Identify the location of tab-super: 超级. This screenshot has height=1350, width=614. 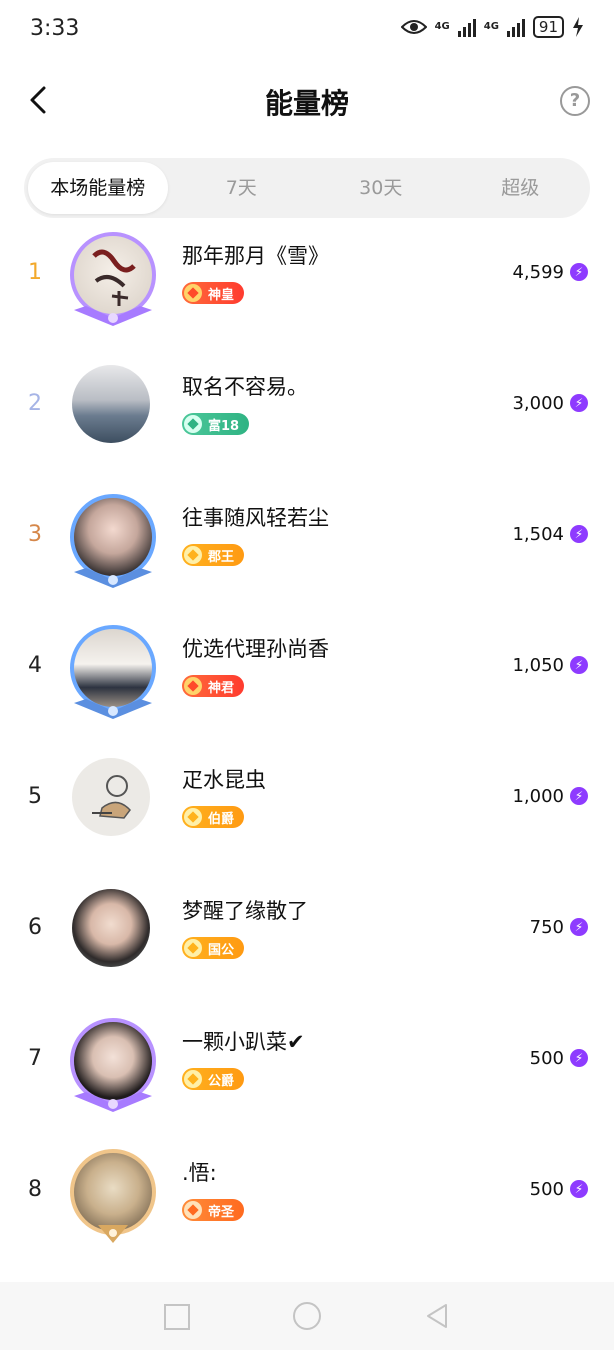
(521, 188).